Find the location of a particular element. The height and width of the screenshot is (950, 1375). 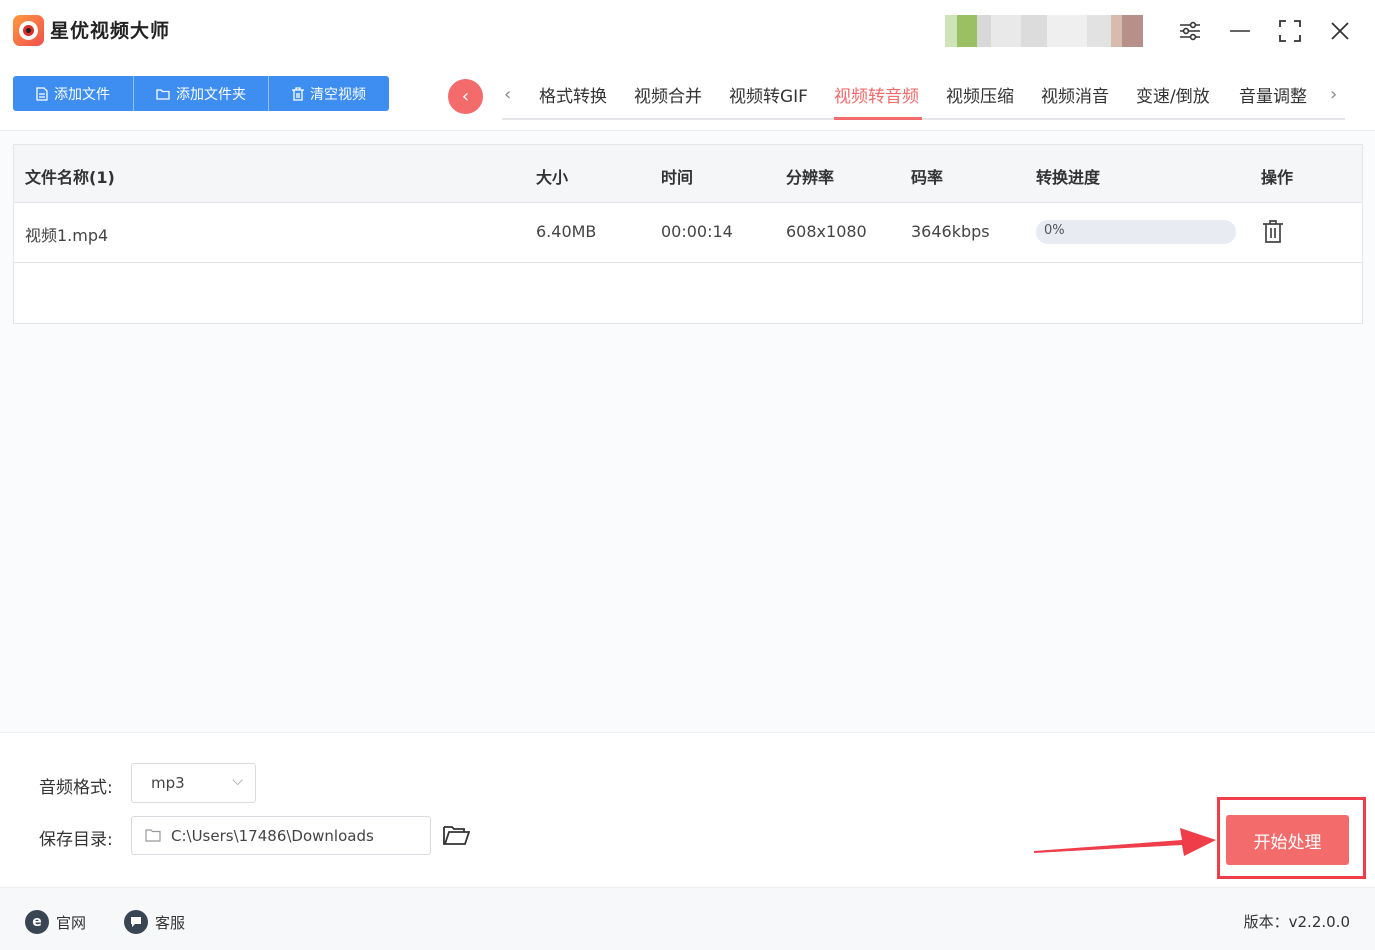

back-button: ‹ is located at coordinates (465, 96).